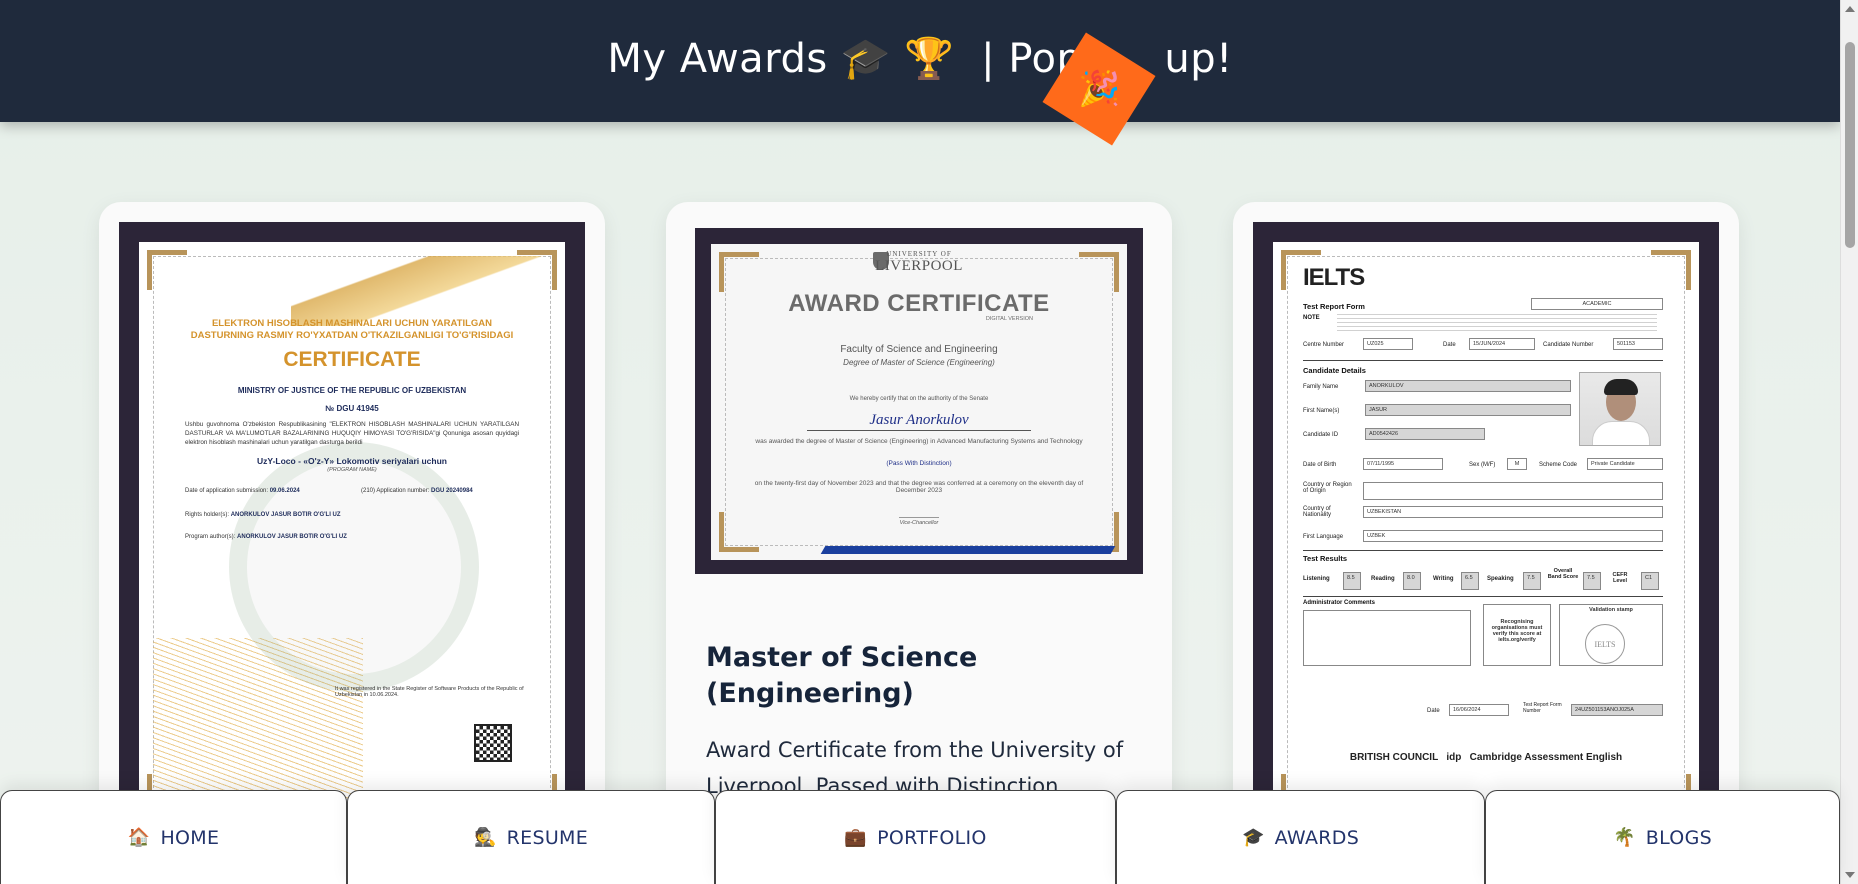 The width and height of the screenshot is (1858, 884). I want to click on ielts-logo: IELTS, so click(1334, 277).